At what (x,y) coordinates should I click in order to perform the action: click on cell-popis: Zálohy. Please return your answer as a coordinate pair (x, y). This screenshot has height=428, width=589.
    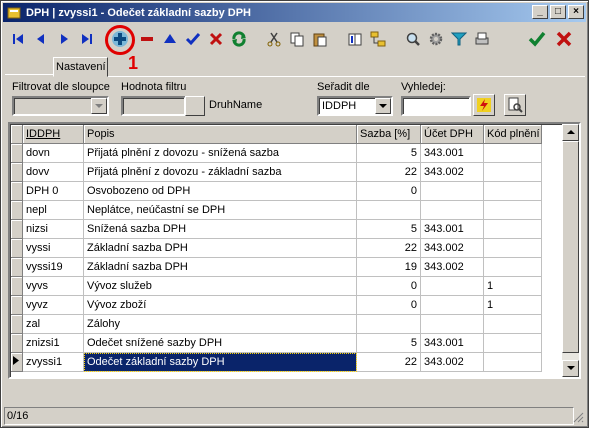
    Looking at the image, I should click on (220, 324).